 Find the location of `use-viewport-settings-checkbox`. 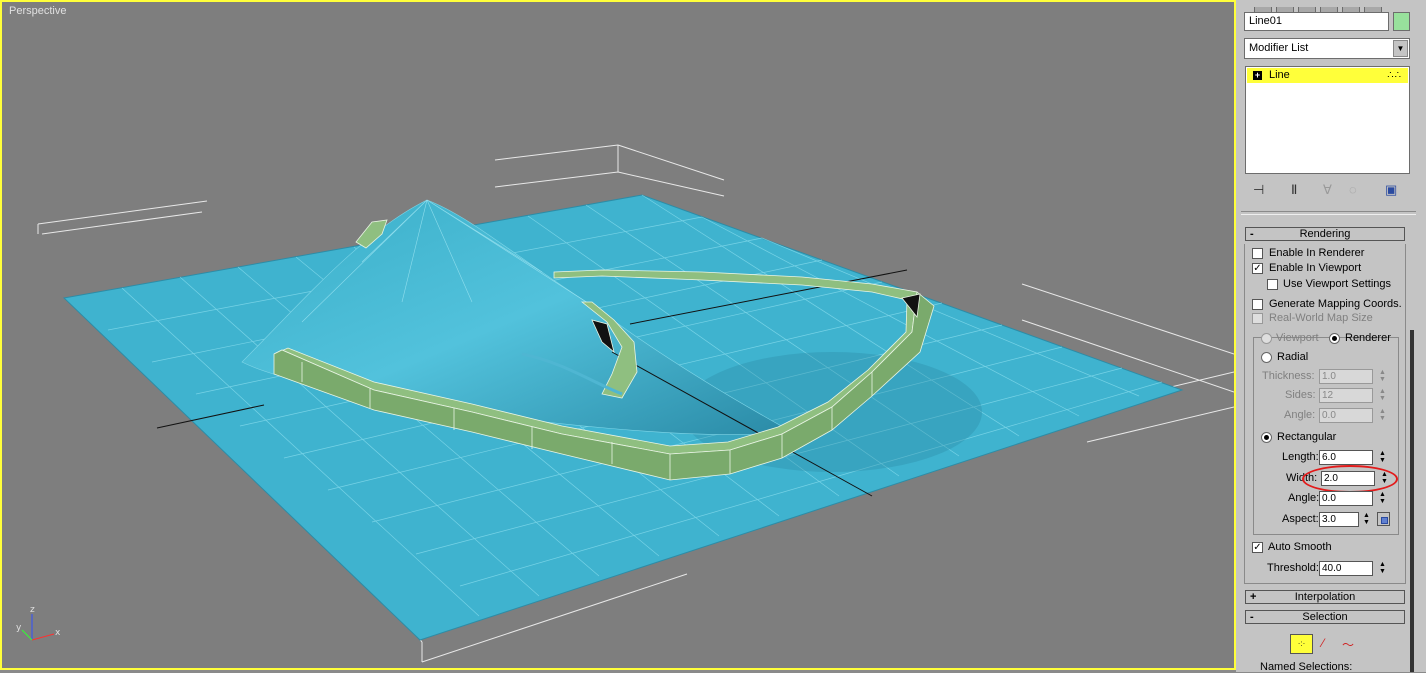

use-viewport-settings-checkbox is located at coordinates (1272, 284).